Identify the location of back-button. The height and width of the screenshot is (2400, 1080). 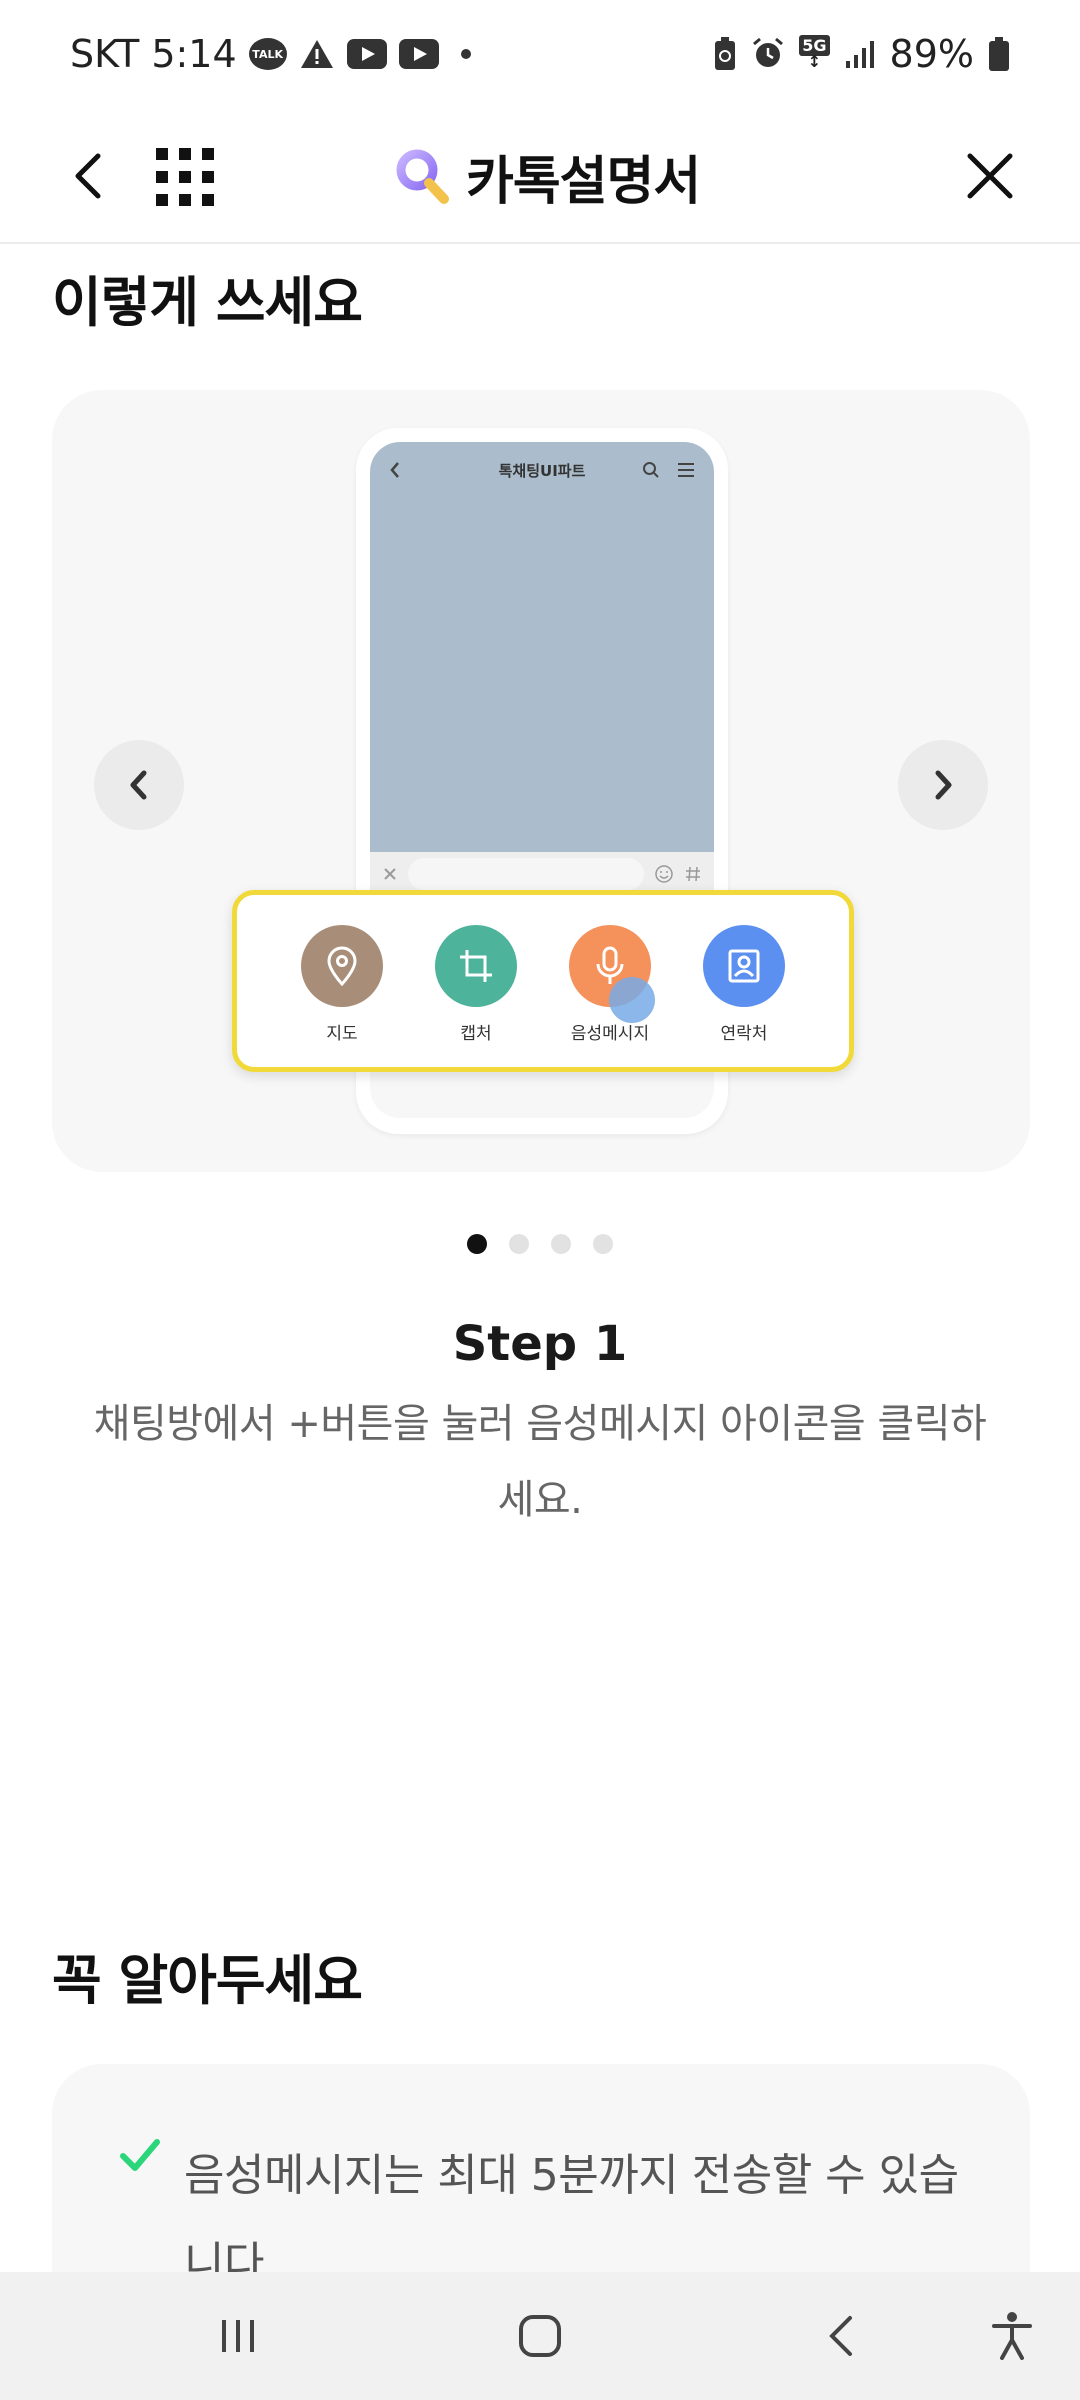
(92, 176).